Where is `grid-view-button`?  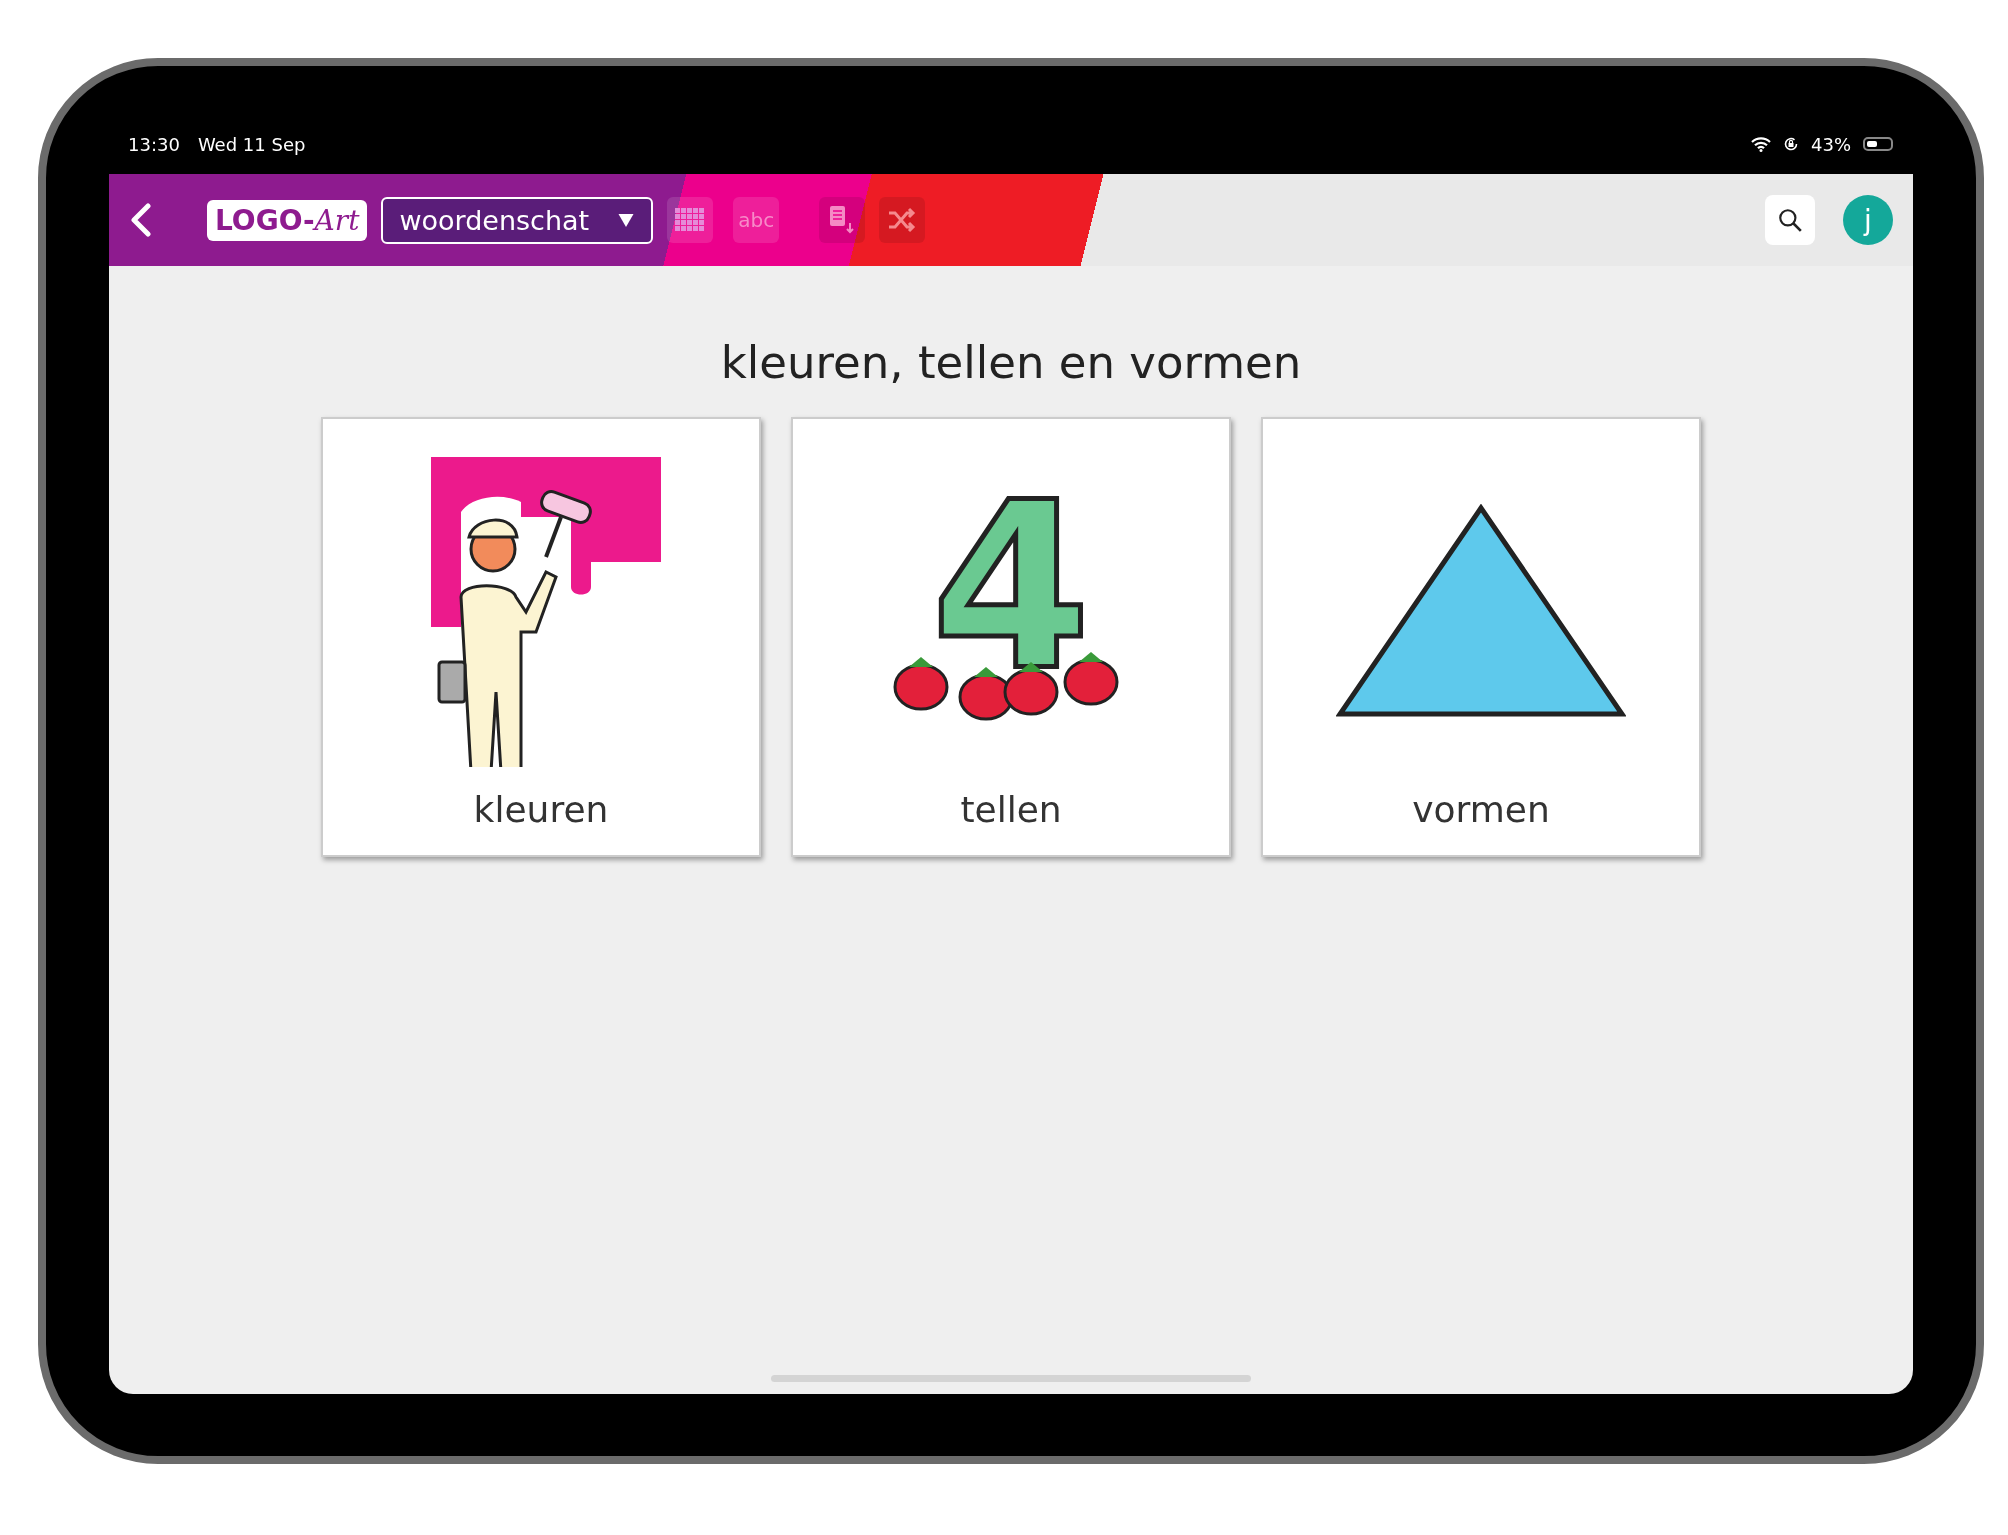 grid-view-button is located at coordinates (690, 220).